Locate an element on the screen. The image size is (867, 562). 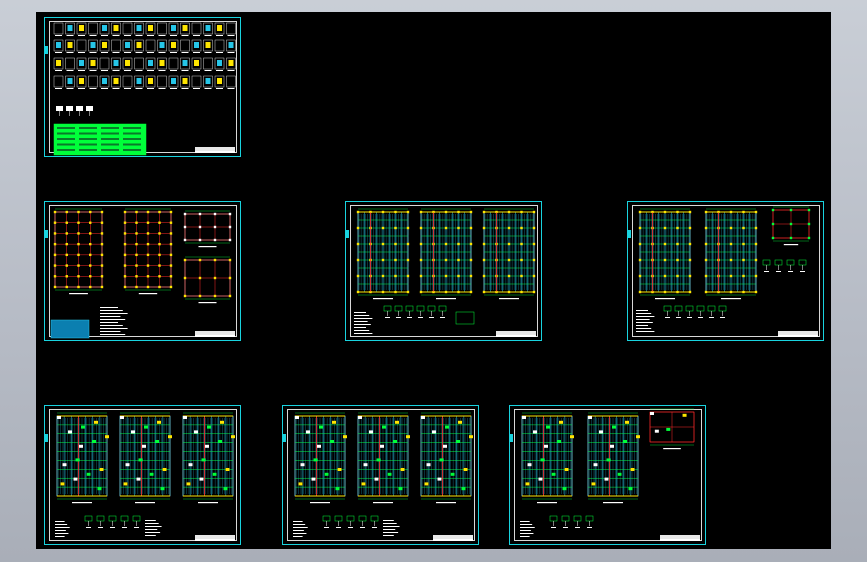
drawing-sheet-beam-c is located at coordinates (607, 475).